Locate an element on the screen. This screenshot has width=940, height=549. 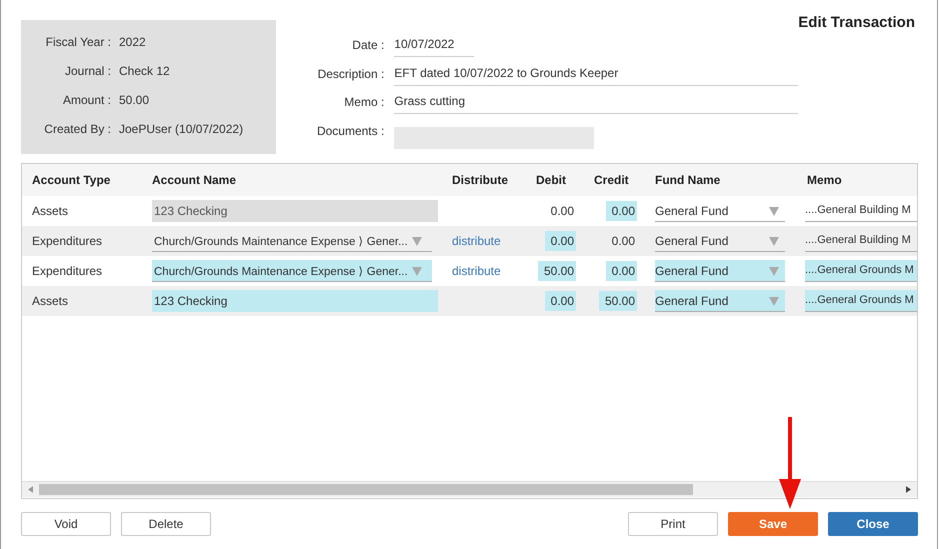
field-value: 50.00 is located at coordinates (134, 100).